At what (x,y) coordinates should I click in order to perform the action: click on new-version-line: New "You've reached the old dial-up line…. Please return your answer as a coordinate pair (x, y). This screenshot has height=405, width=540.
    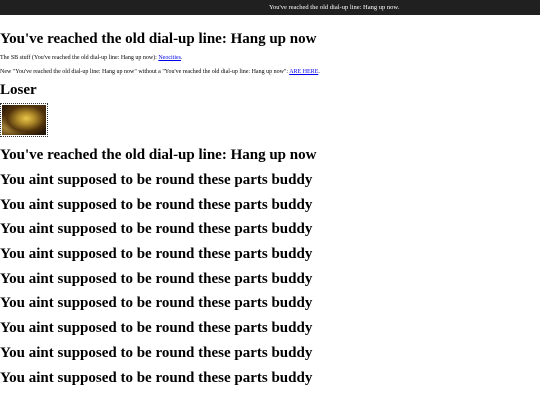
    Looking at the image, I should click on (270, 72).